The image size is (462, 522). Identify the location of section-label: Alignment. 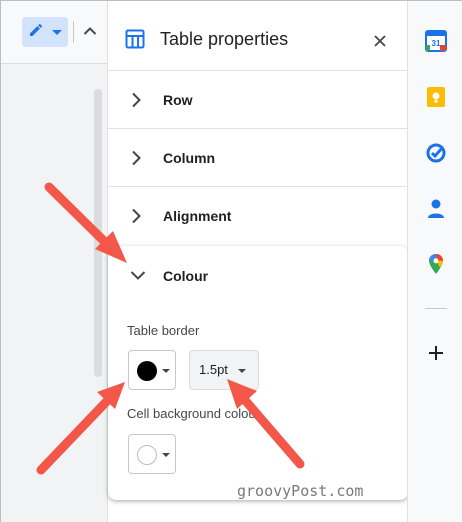
(197, 216).